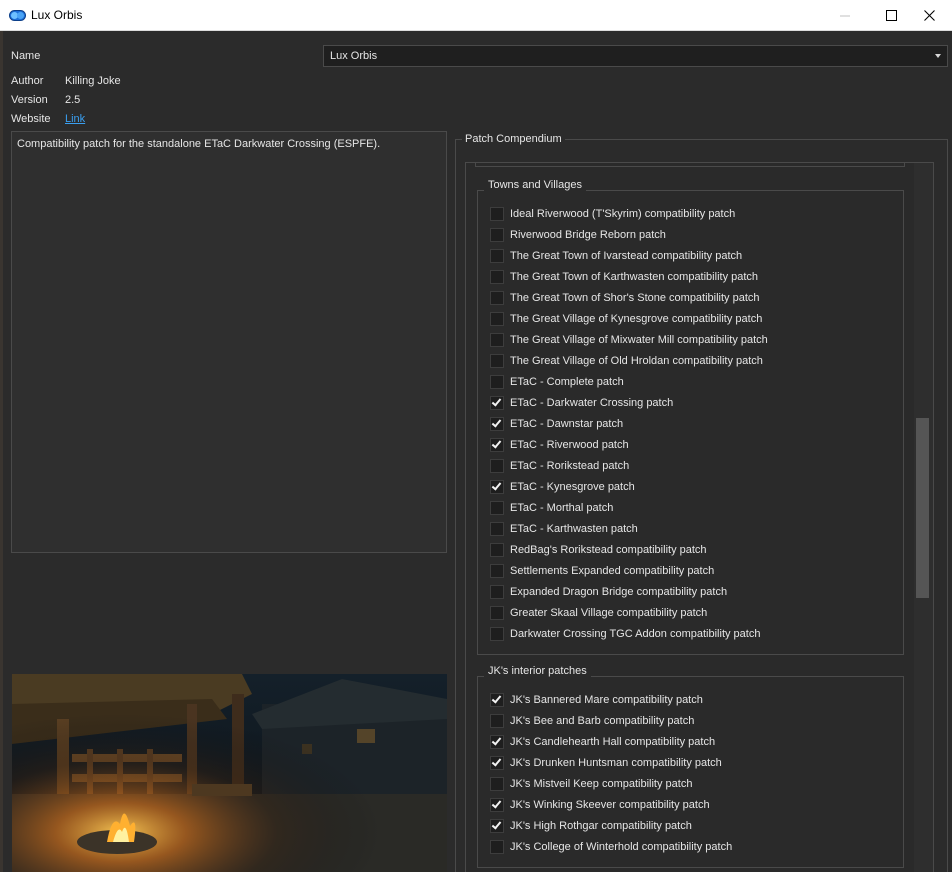 The height and width of the screenshot is (872, 952). I want to click on patch-label: ETaC - Complete patch, so click(567, 382).